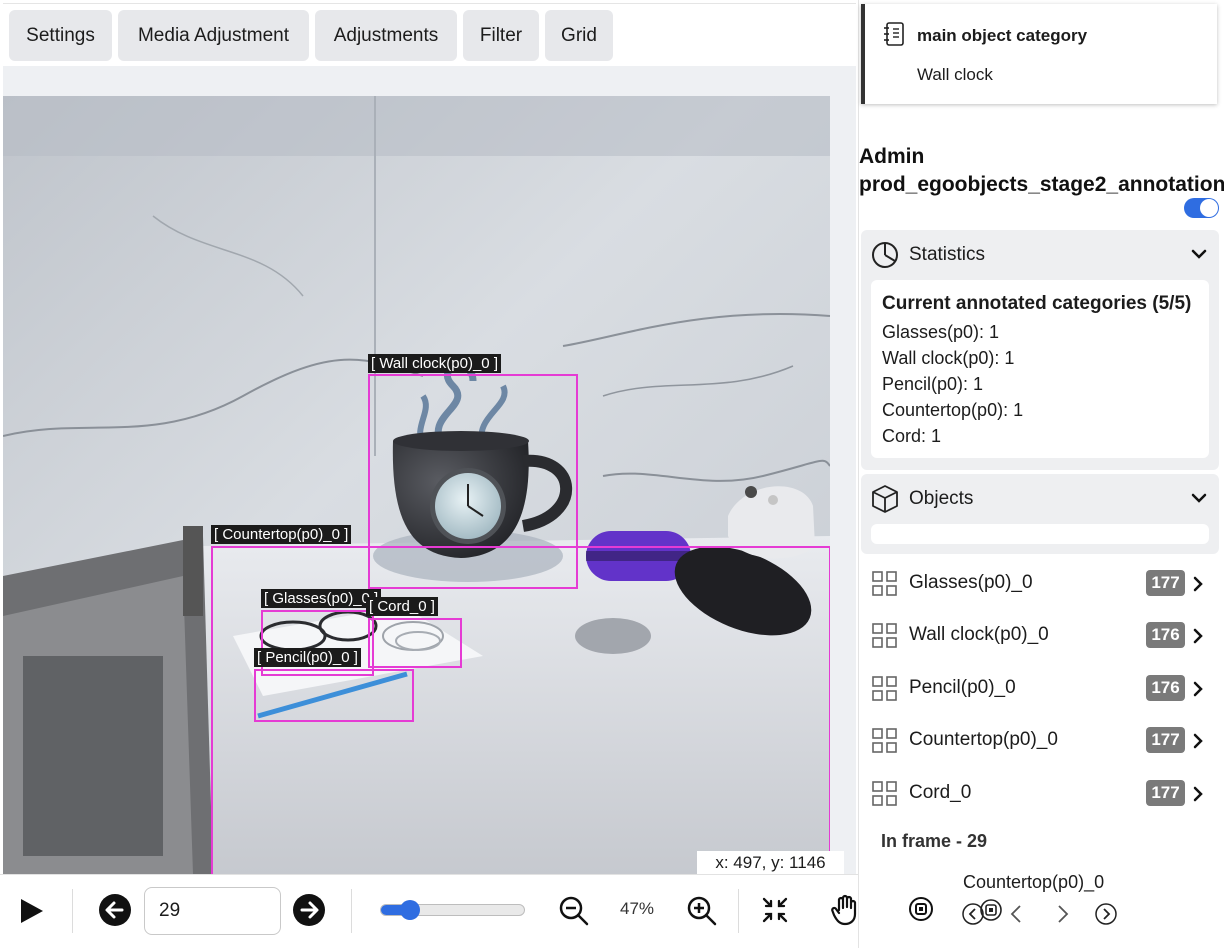  What do you see at coordinates (770, 862) in the screenshot?
I see `cursor-coordinates: x: 497, y: 1146` at bounding box center [770, 862].